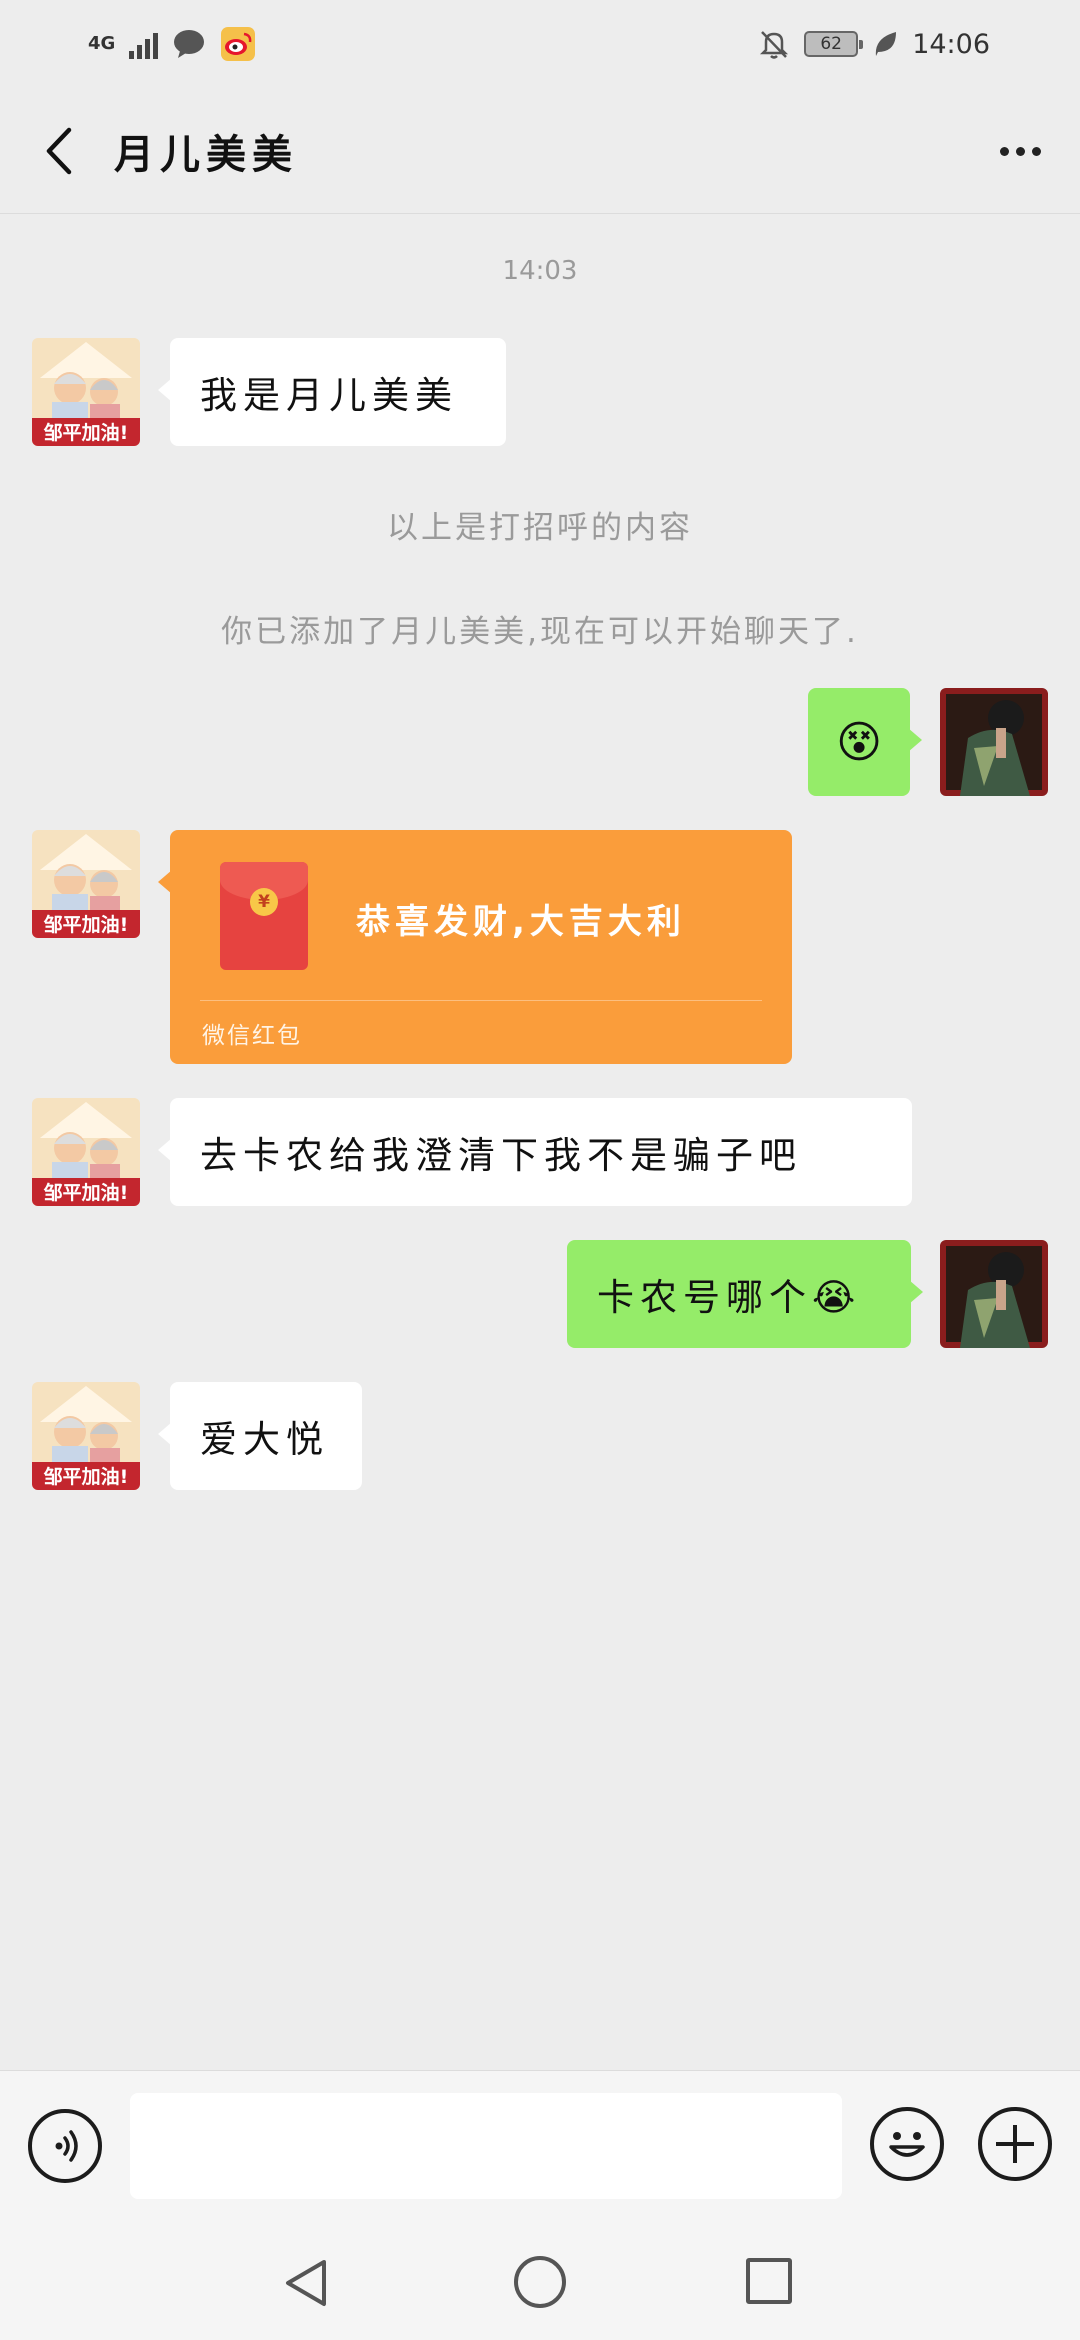 The height and width of the screenshot is (2340, 1080). Describe the element at coordinates (769, 2281) in the screenshot. I see `nav-recents-icon` at that location.